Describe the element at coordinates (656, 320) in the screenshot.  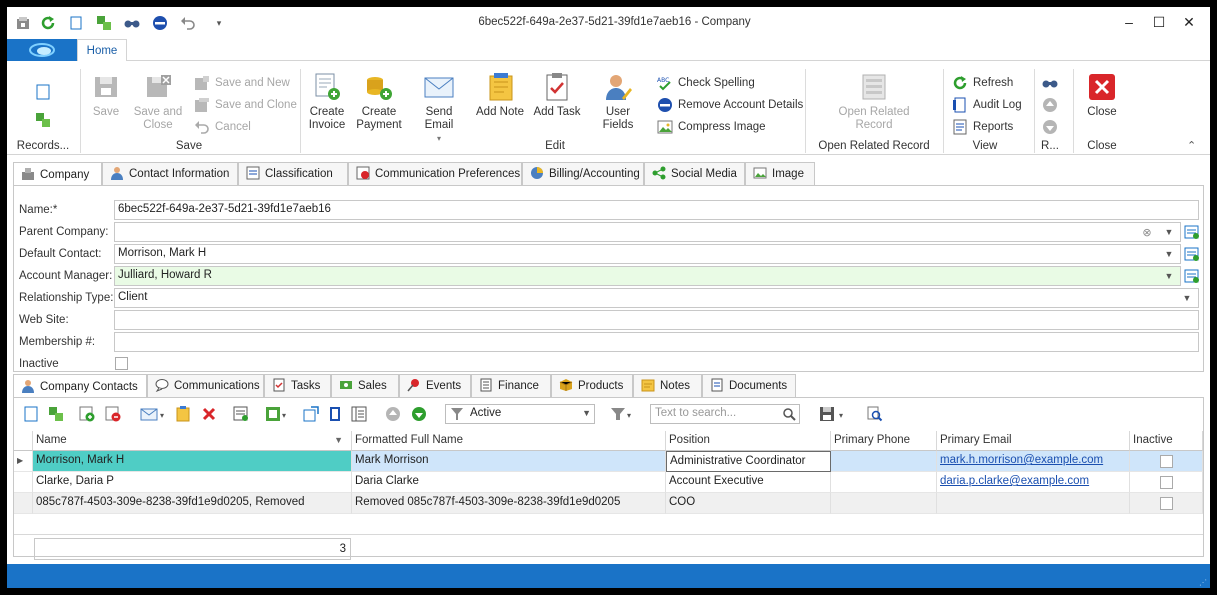
I see `website-field` at that location.